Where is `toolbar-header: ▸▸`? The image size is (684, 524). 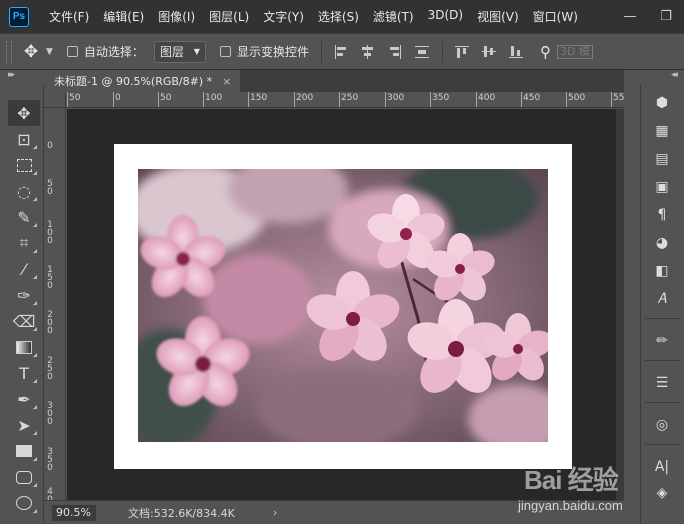
toolbar-header: ▸▸ is located at coordinates (22, 77).